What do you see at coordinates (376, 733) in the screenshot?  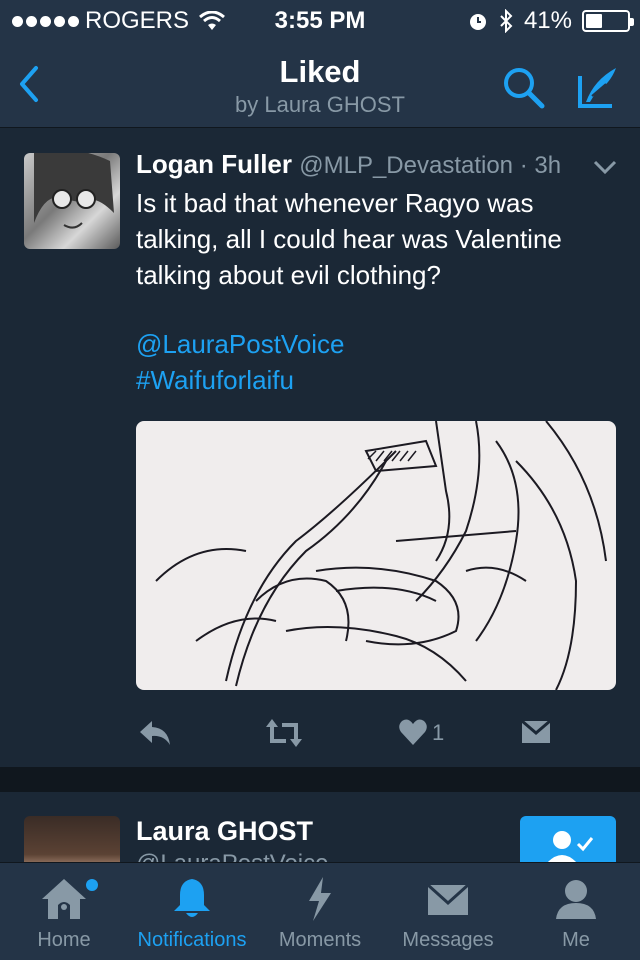 I see `tweet-actions: 1` at bounding box center [376, 733].